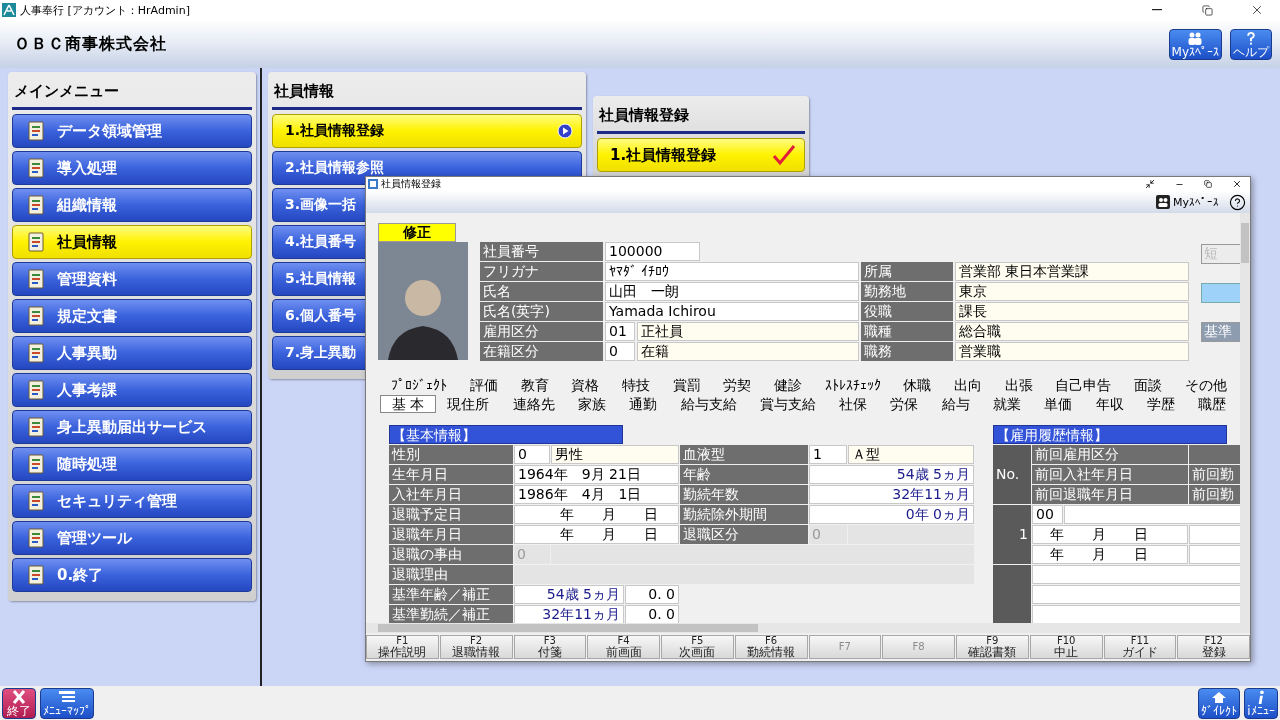 This screenshot has width=1280, height=720. Describe the element at coordinates (484, 385) in the screenshot. I see `tab: 評価` at that location.